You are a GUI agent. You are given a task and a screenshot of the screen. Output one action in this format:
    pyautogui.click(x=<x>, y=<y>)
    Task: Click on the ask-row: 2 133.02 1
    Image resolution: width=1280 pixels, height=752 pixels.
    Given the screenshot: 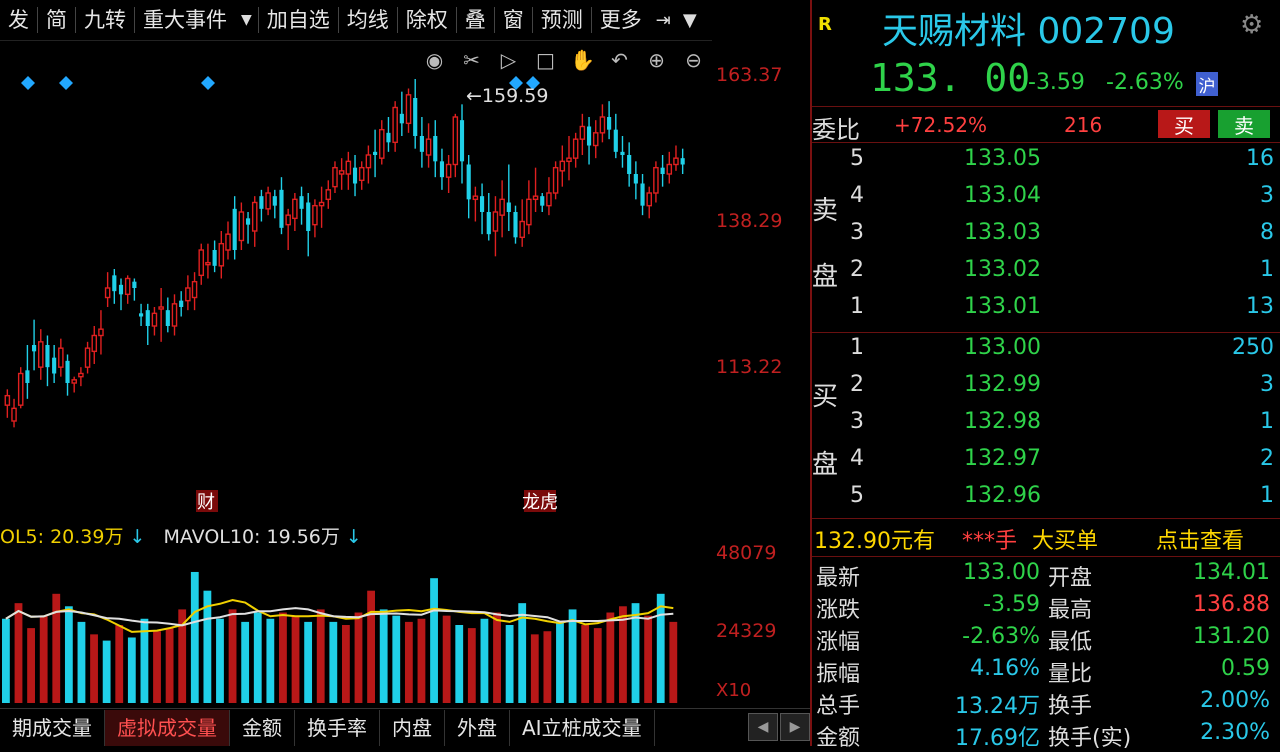 What is the action you would take?
    pyautogui.click(x=1046, y=275)
    